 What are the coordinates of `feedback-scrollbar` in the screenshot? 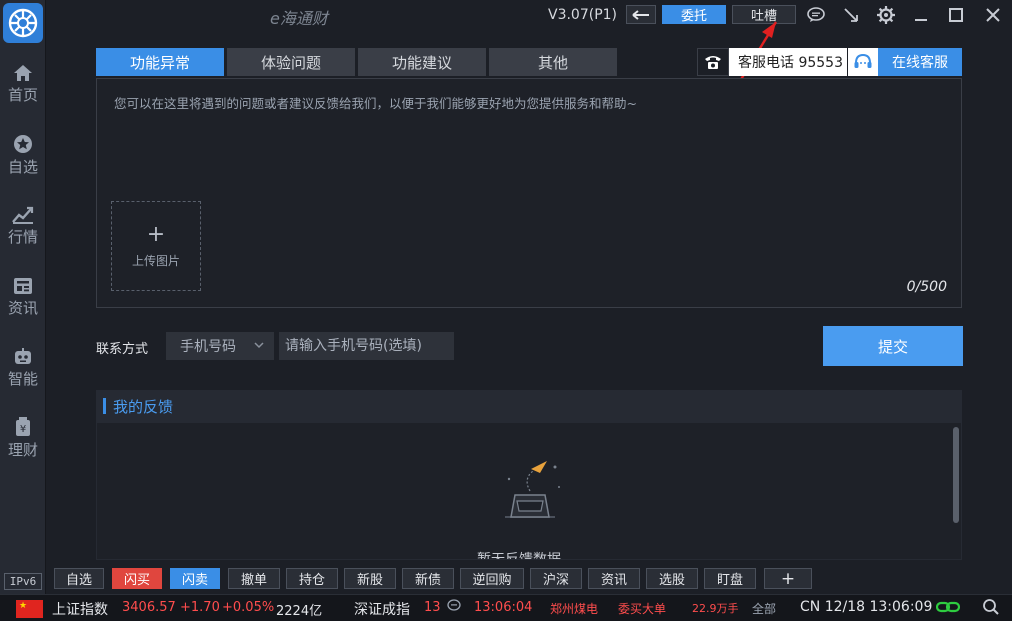 It's located at (956, 475).